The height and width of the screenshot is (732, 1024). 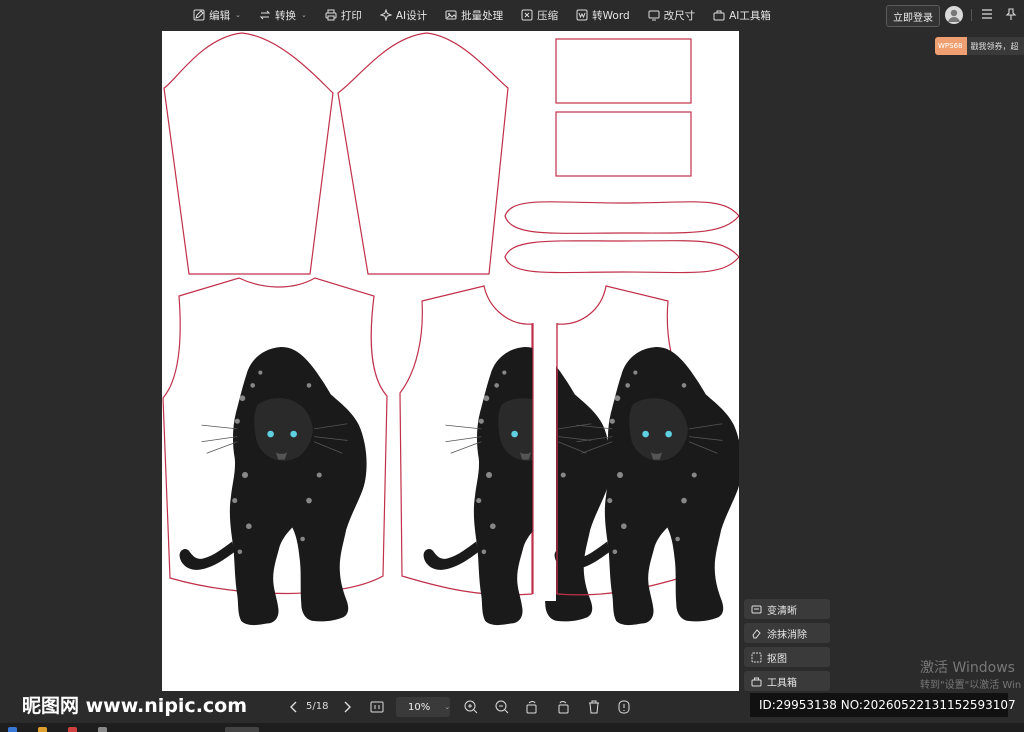 What do you see at coordinates (971, 15) in the screenshot?
I see `divider` at bounding box center [971, 15].